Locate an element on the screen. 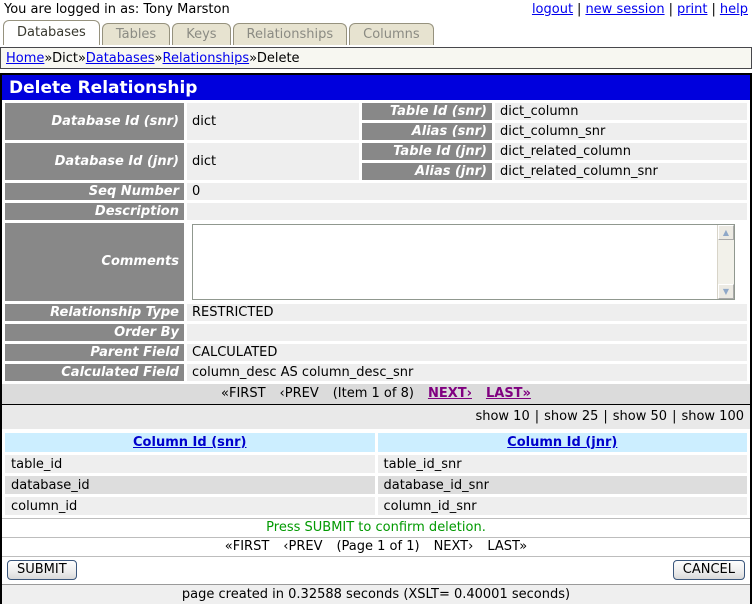  field-value-database-id-jnr: dict is located at coordinates (273, 161).